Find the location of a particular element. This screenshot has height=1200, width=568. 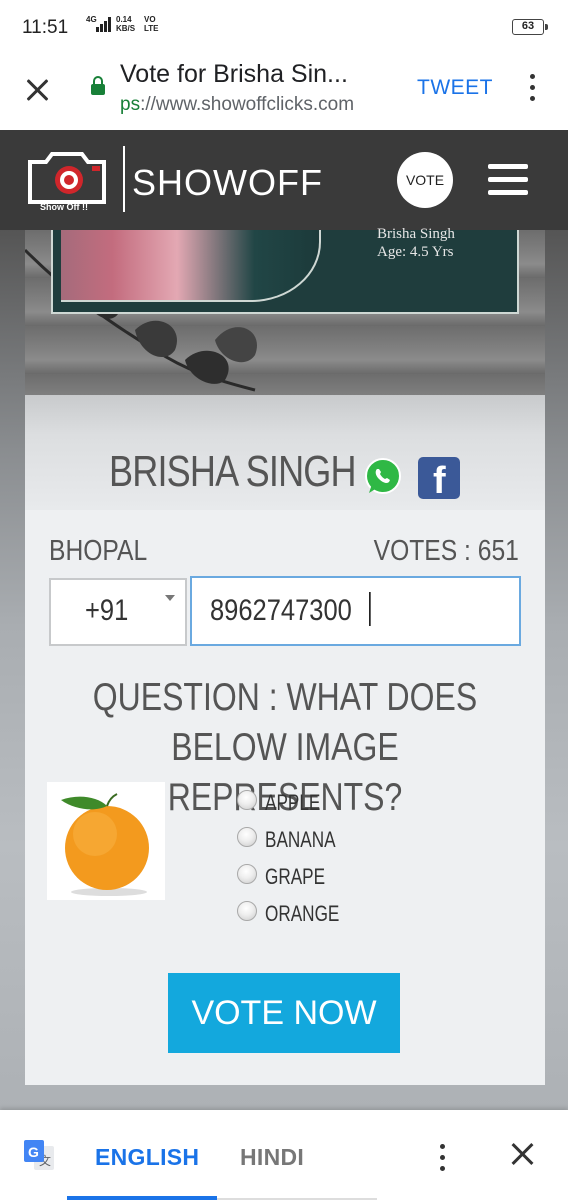

site-header: Show Off !! SHOWOFF VOTE is located at coordinates (284, 180).